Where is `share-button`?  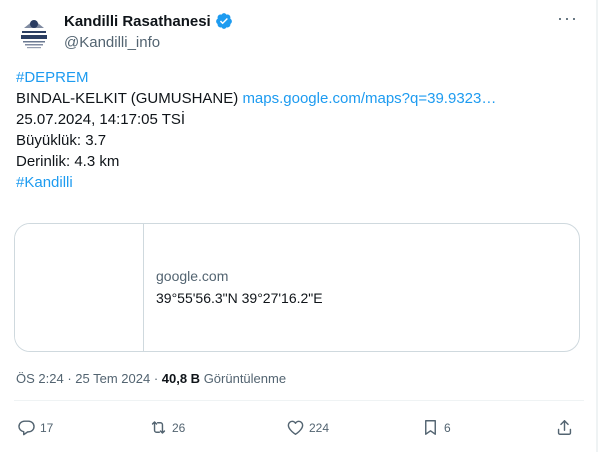 share-button is located at coordinates (564, 427).